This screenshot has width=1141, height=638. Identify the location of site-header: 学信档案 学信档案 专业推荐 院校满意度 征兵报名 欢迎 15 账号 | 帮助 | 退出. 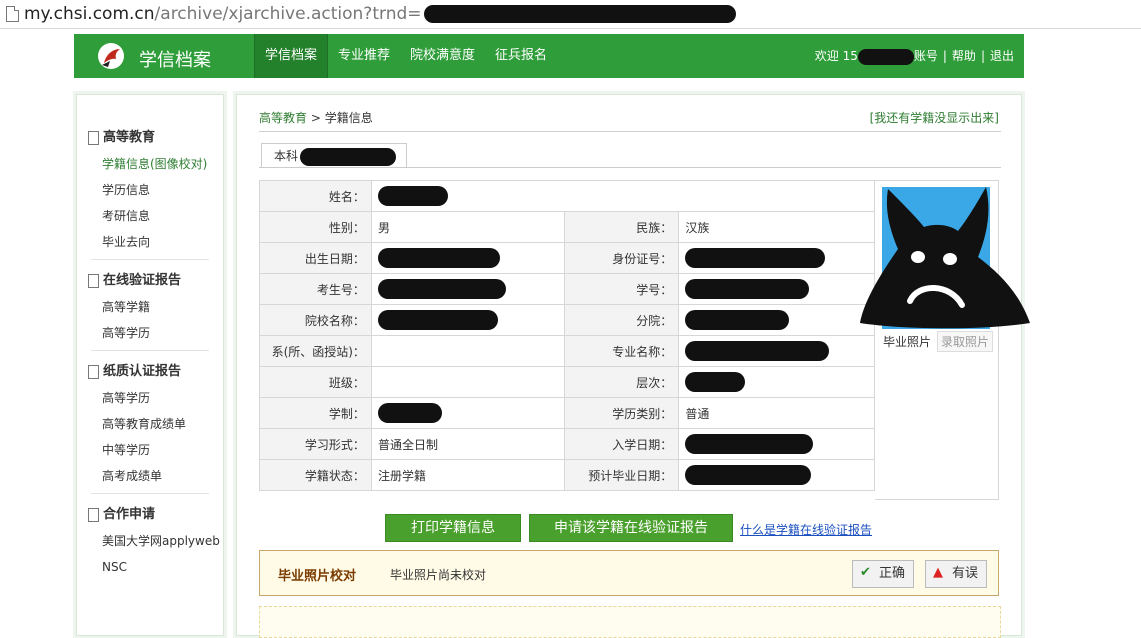
(549, 56).